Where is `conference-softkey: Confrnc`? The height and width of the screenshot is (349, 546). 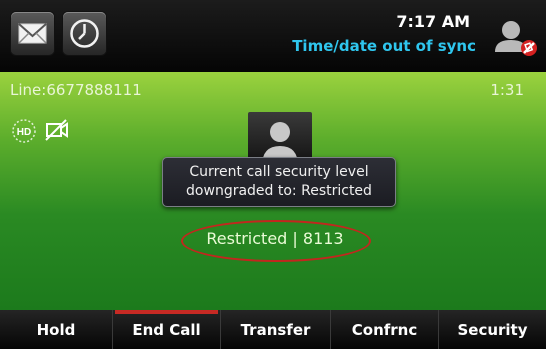
conference-softkey: Confrnc is located at coordinates (384, 329).